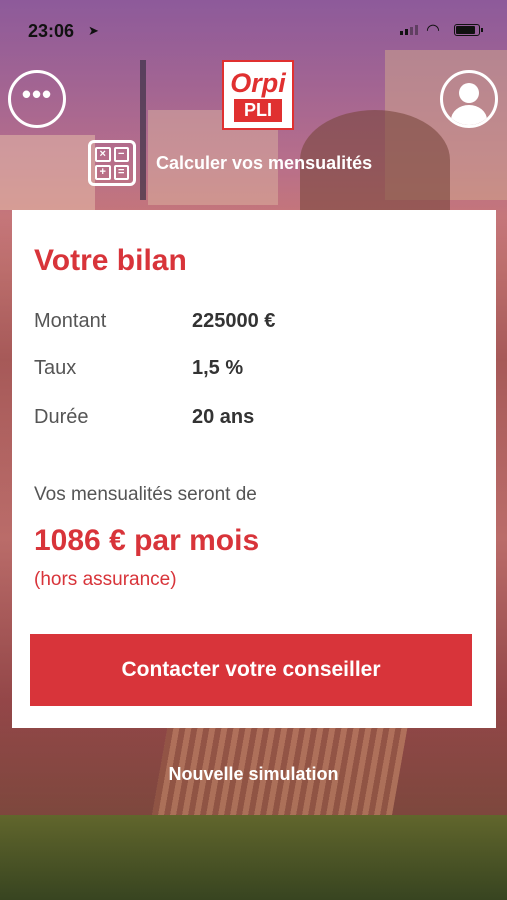 The width and height of the screenshot is (507, 900). Describe the element at coordinates (138, 368) in the screenshot. I see `summary-row-taux: Taux 1,5 %` at that location.